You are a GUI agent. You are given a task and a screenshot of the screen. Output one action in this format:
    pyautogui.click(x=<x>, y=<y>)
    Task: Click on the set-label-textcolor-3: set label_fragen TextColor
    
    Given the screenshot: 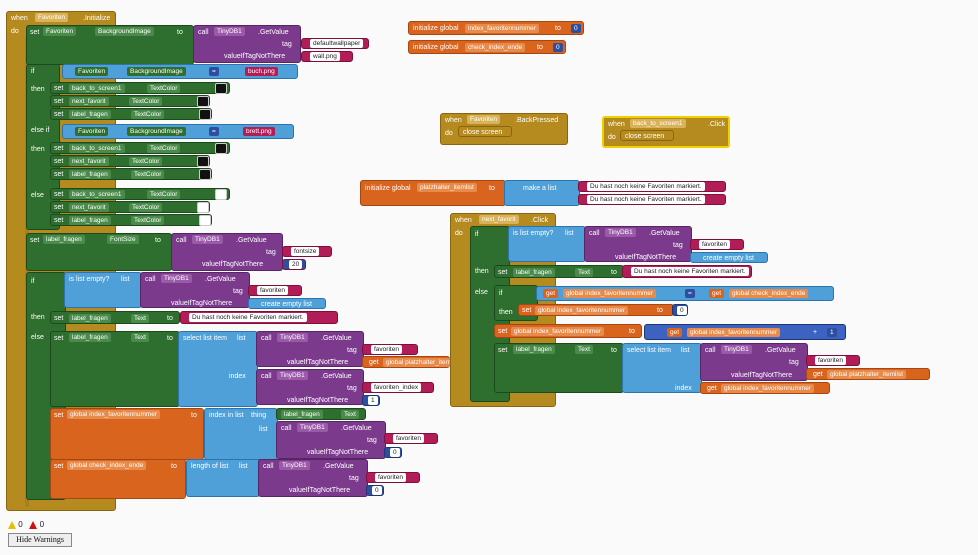 What is the action you would take?
    pyautogui.click(x=131, y=220)
    